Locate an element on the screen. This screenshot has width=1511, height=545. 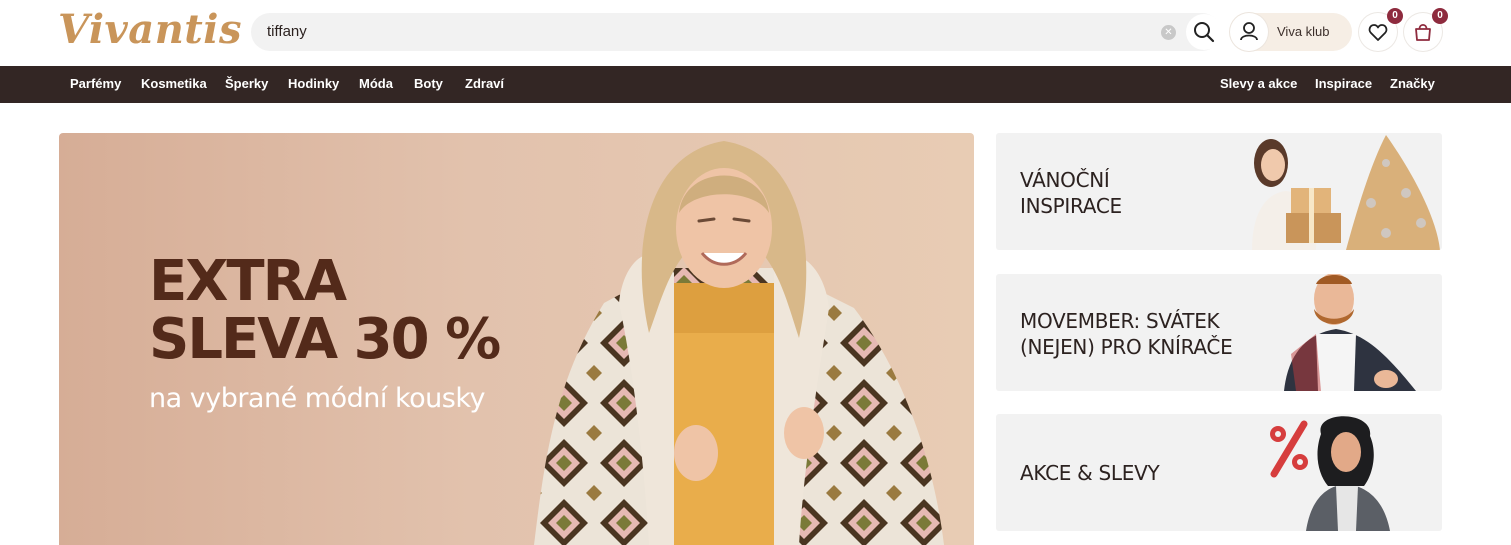
viva-klub-button: Viva klub is located at coordinates (1291, 32).